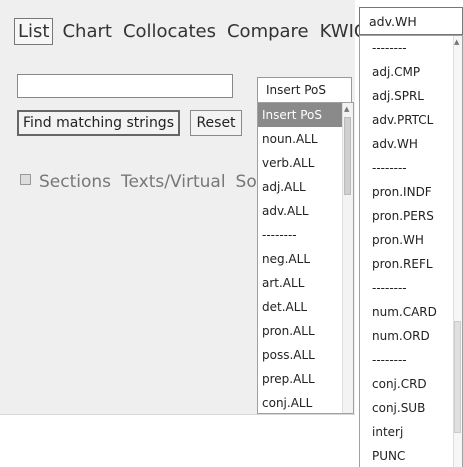 This screenshot has width=463, height=467. I want to click on view-tabs: List Chart Collocates Compare KWIC, so click(194, 31).